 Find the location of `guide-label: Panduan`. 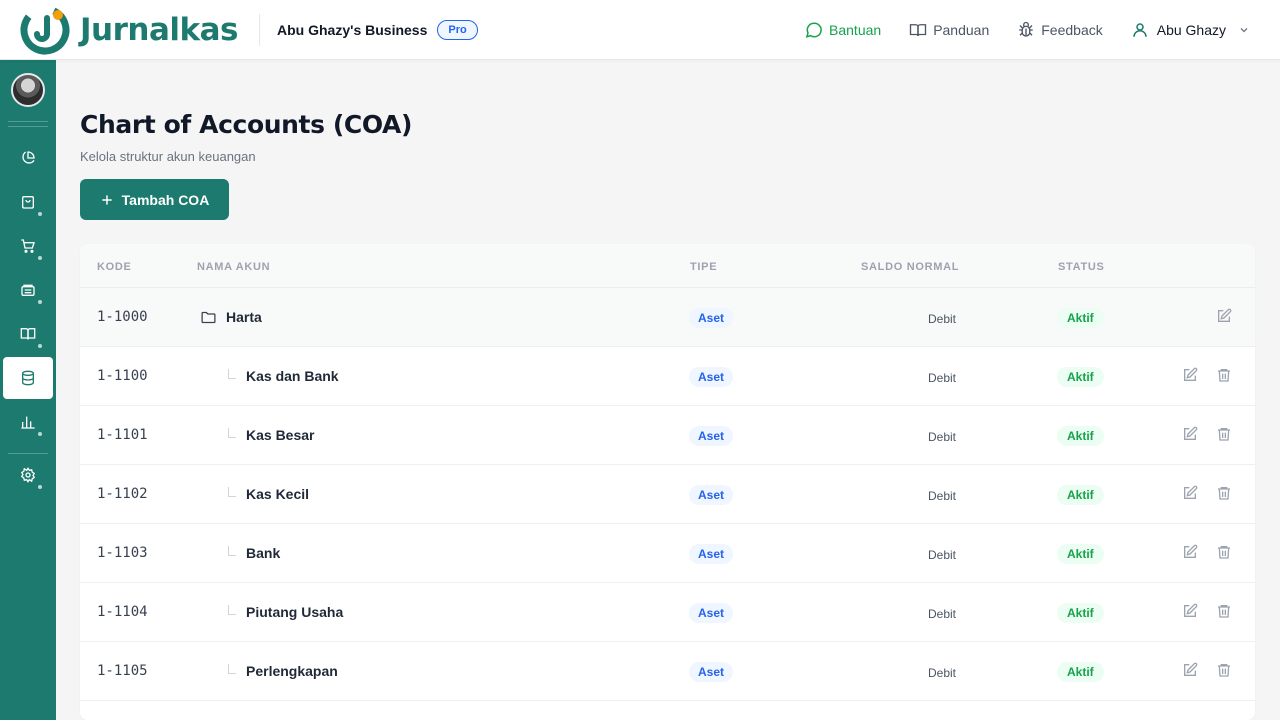

guide-label: Panduan is located at coordinates (961, 29).